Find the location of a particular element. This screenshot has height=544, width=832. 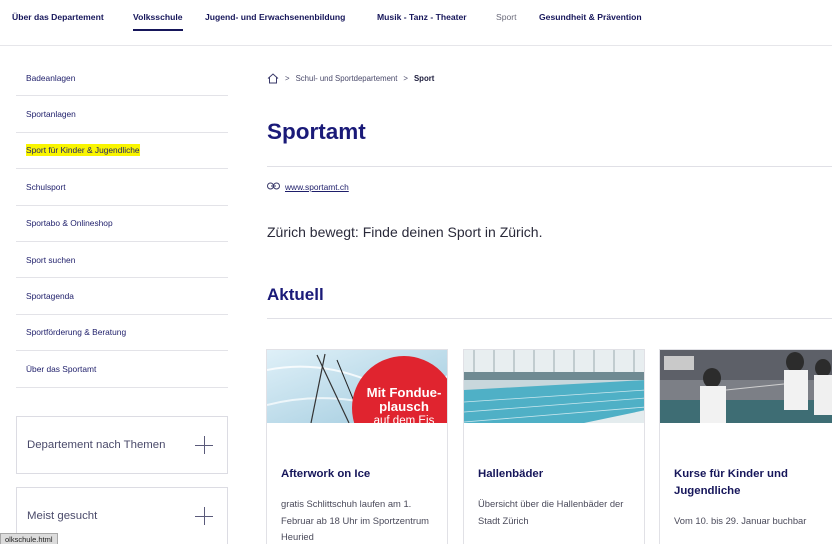

website-link: www.sportamt.ch is located at coordinates (308, 187).